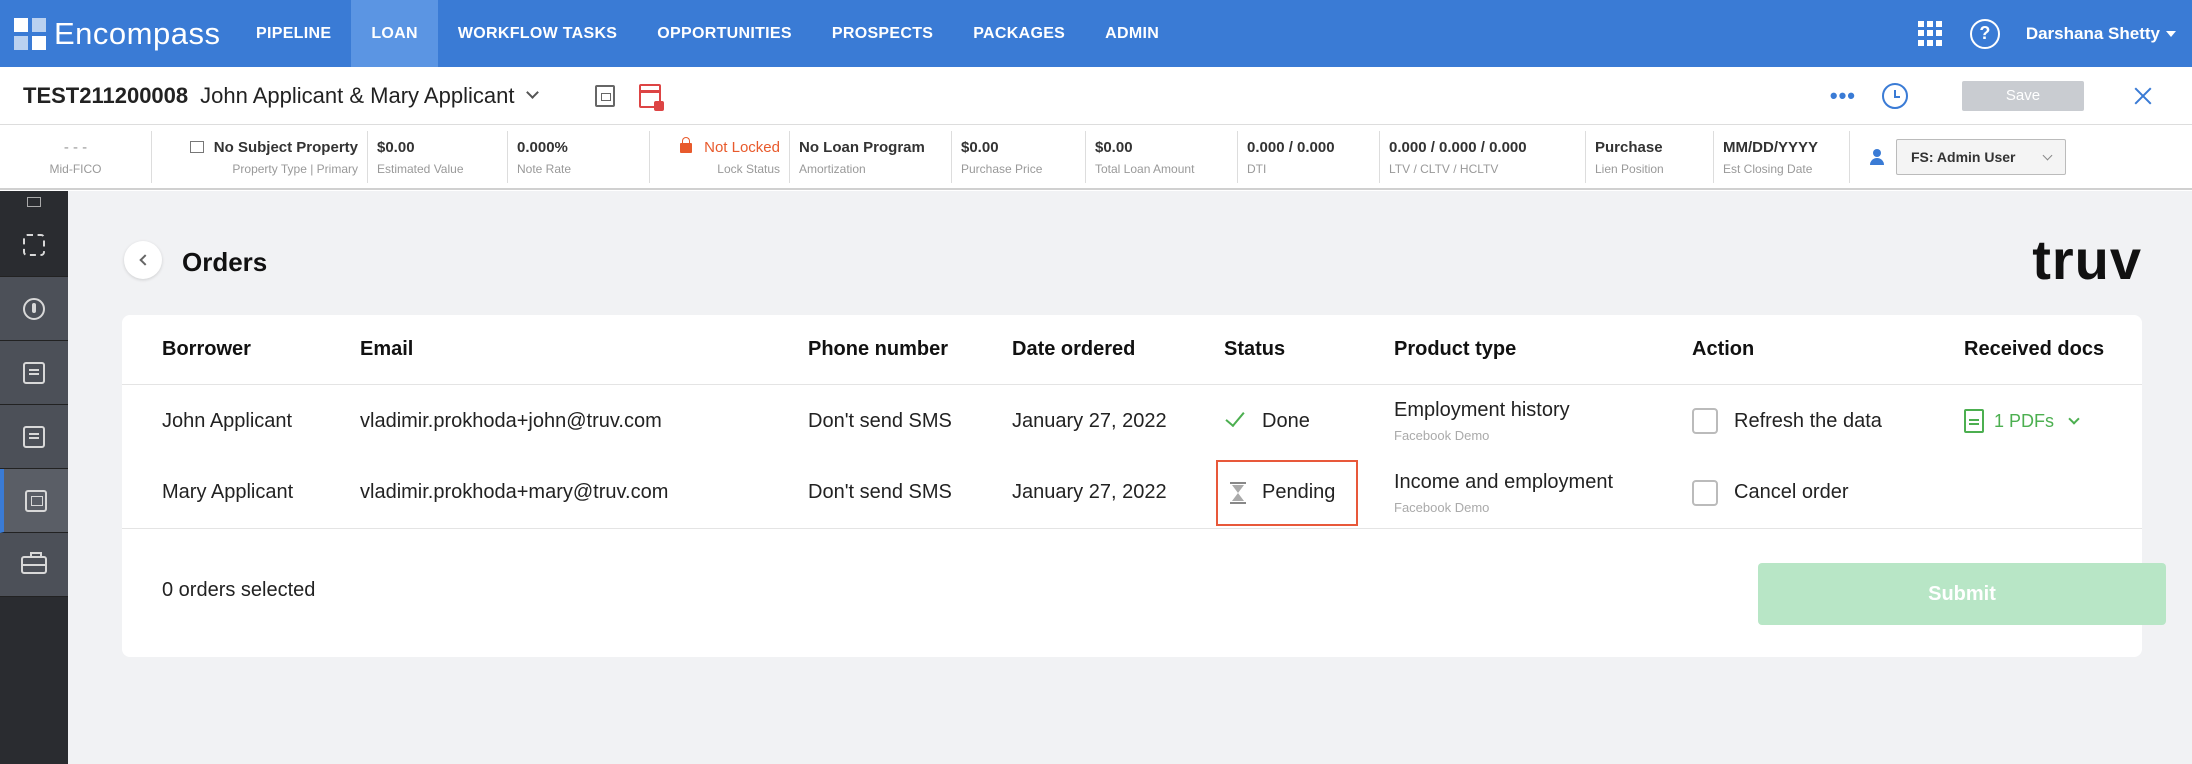 The height and width of the screenshot is (764, 2192). Describe the element at coordinates (1455, 349) in the screenshot. I see `col-product: Product type` at that location.